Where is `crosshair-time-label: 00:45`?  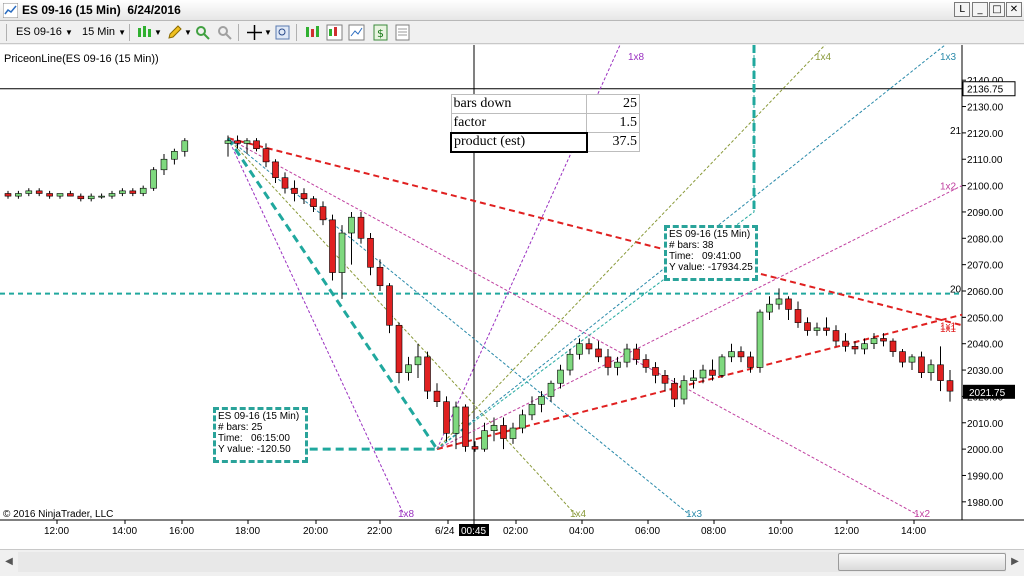
crosshair-time-label: 00:45 is located at coordinates (473, 531).